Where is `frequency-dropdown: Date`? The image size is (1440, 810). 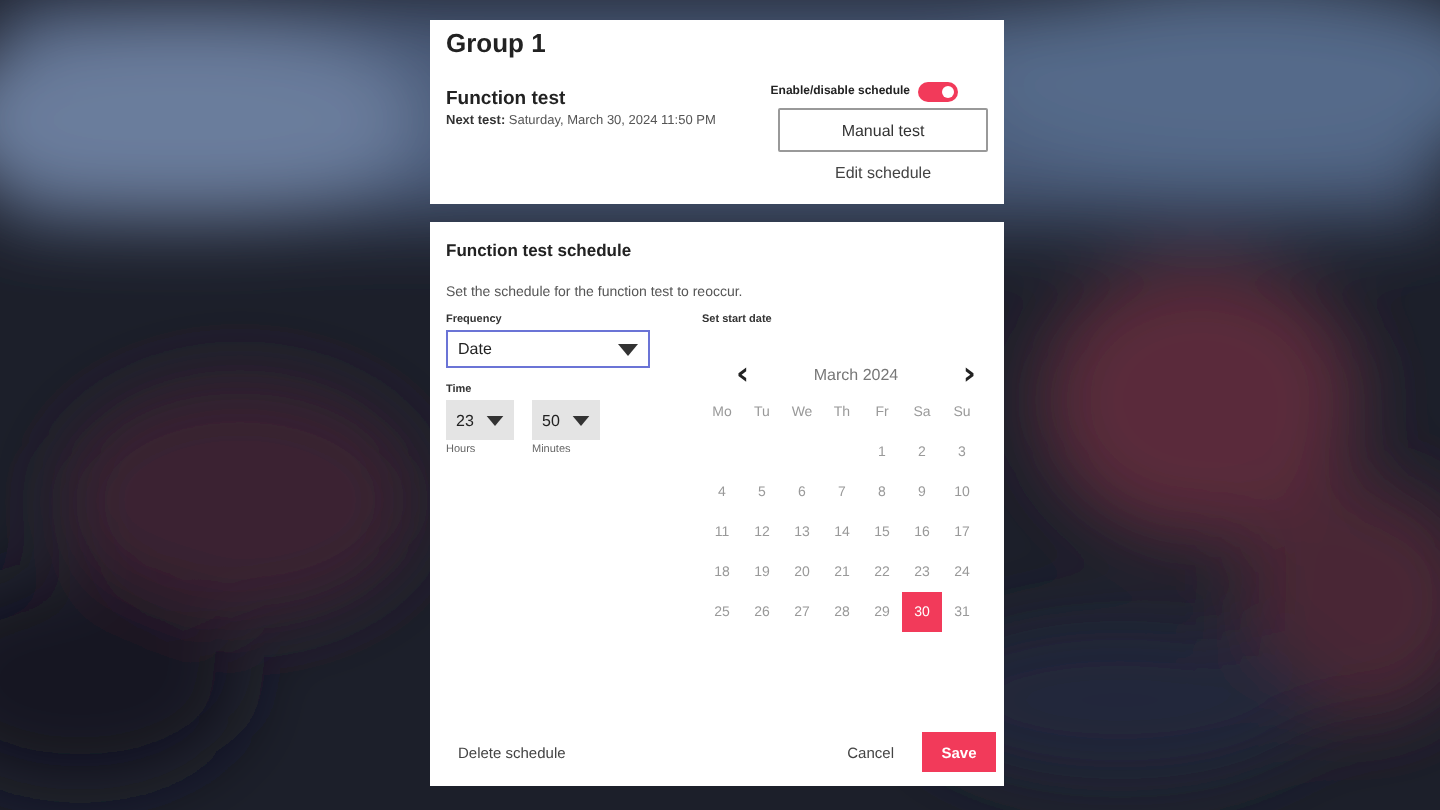
frequency-dropdown: Date is located at coordinates (548, 349).